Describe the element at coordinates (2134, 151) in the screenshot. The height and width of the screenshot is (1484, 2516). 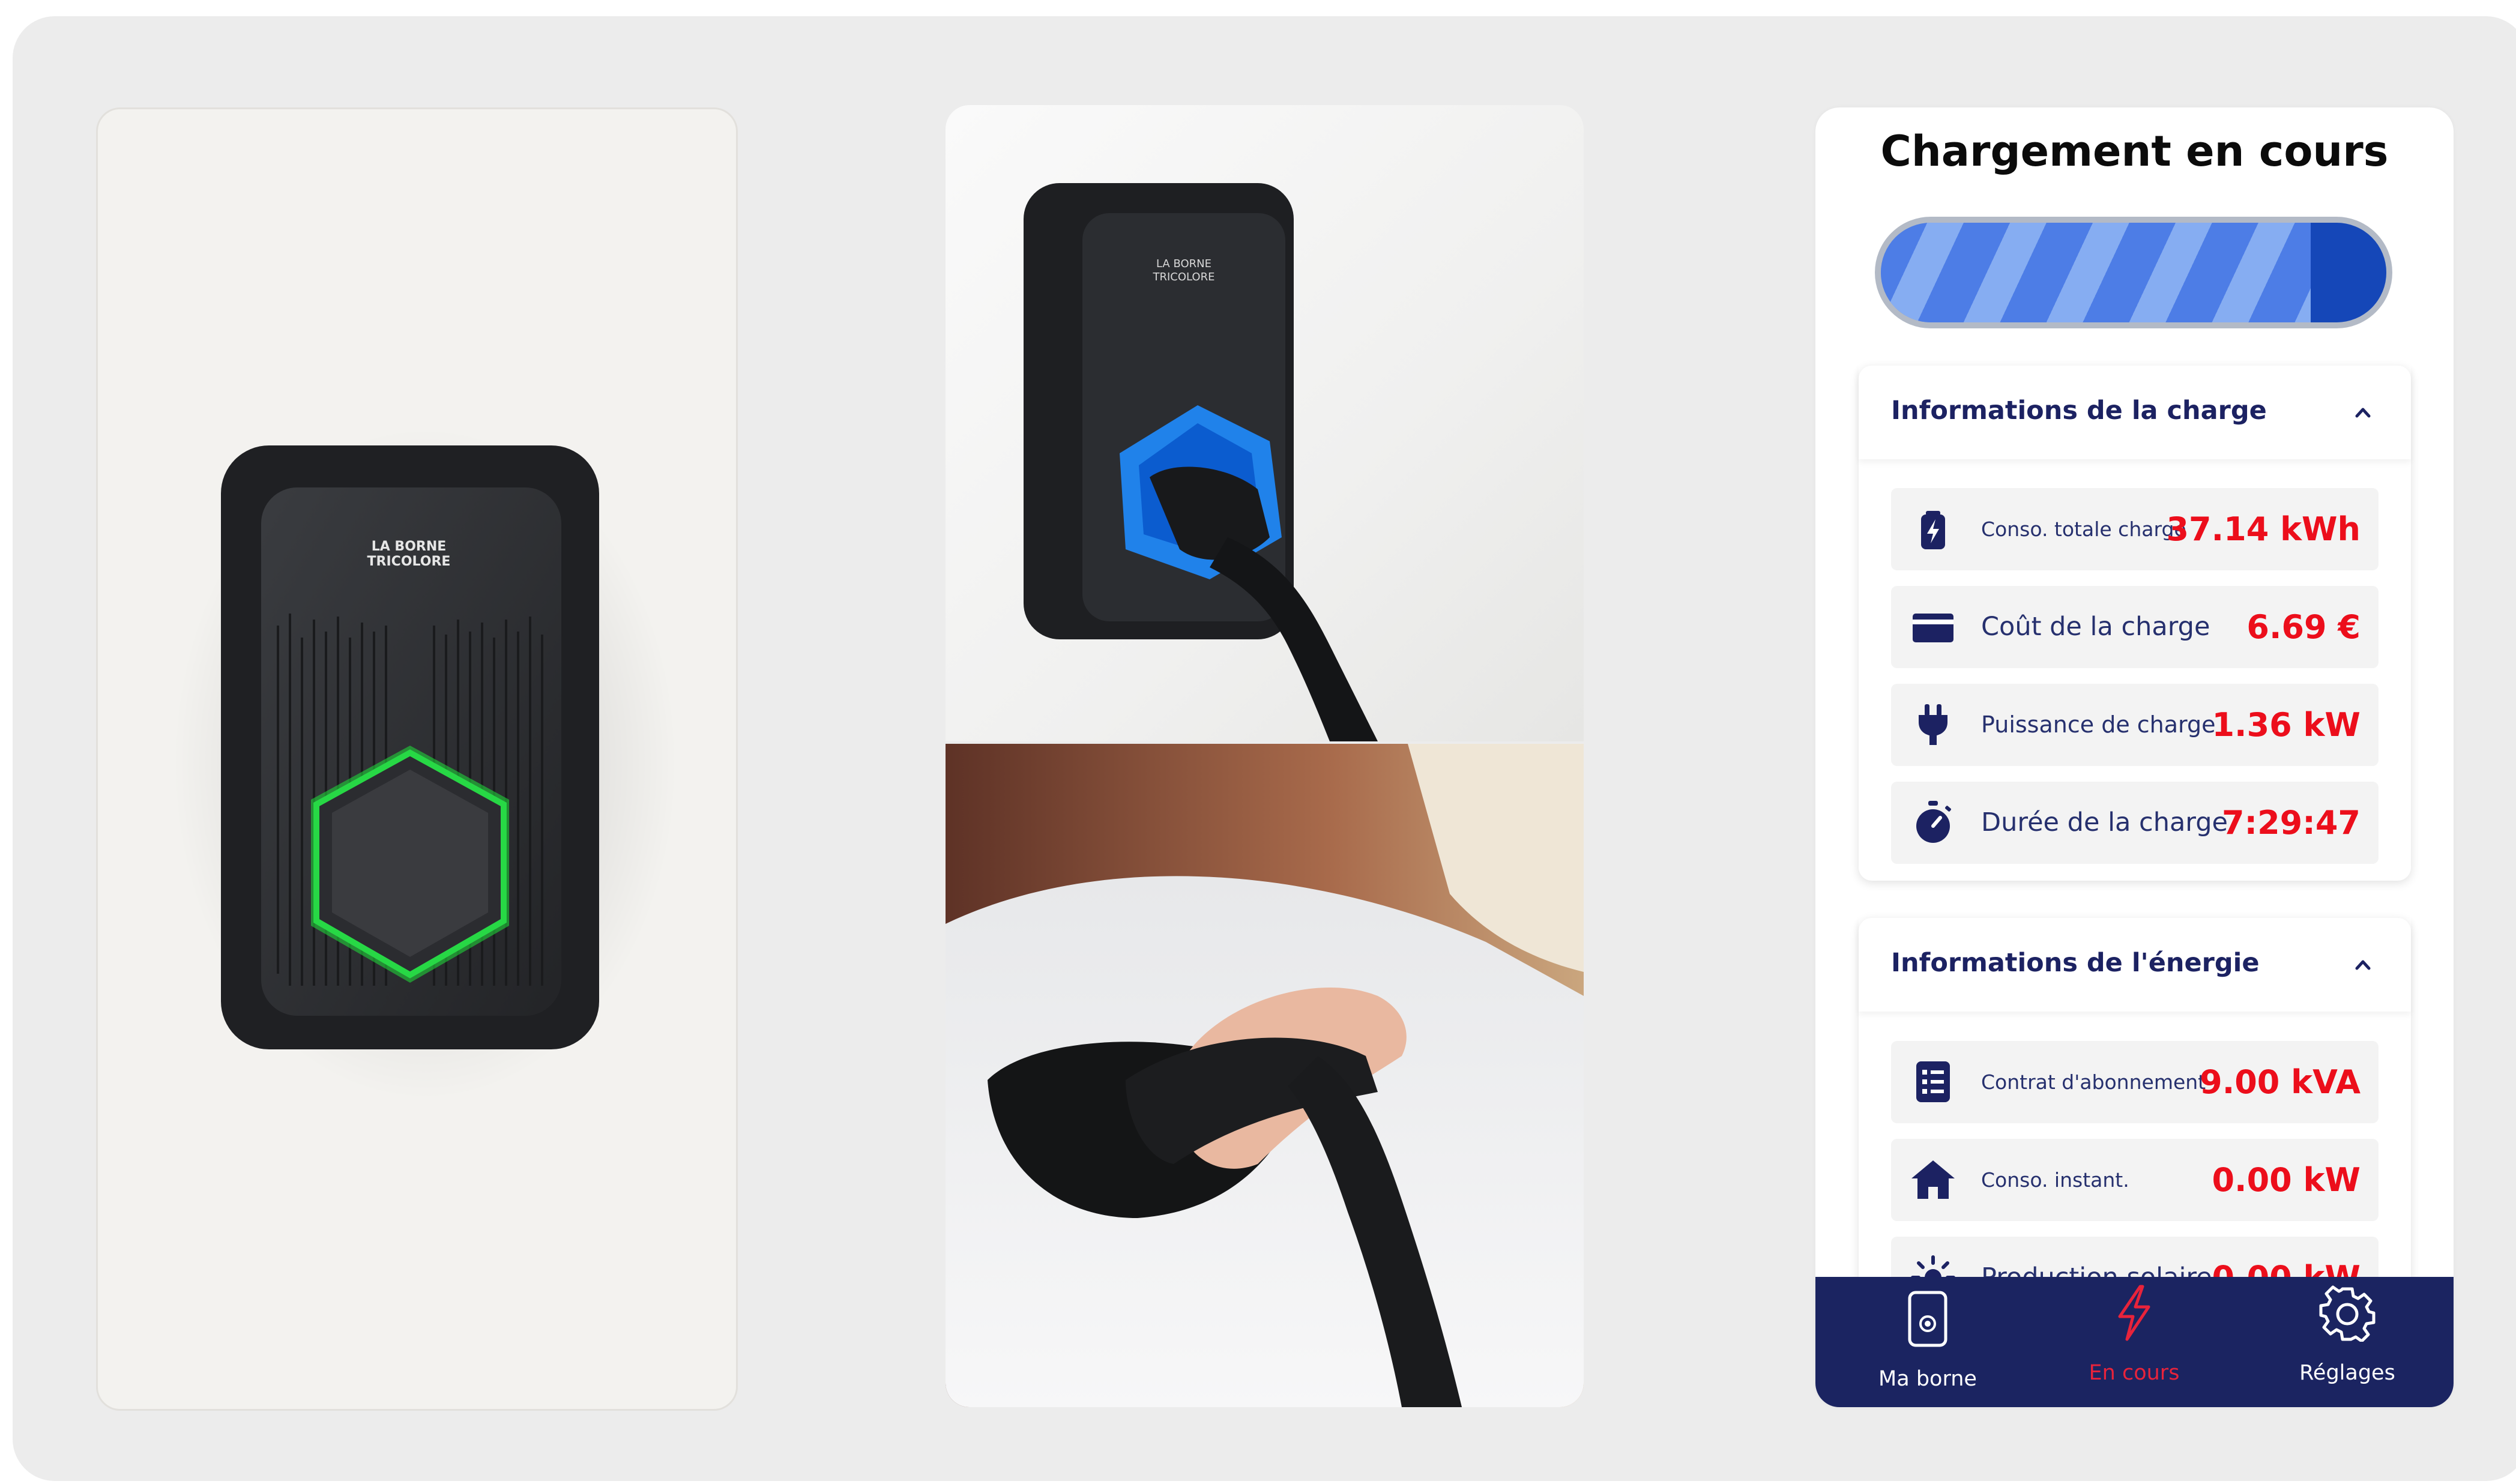
I see `page-title: Chargement en cours` at that location.